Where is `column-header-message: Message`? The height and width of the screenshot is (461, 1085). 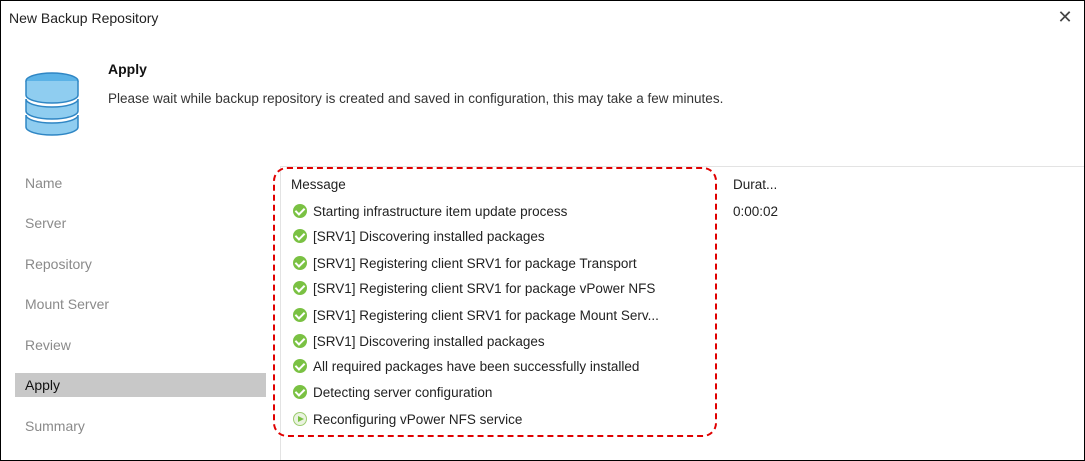
column-header-message: Message is located at coordinates (318, 184).